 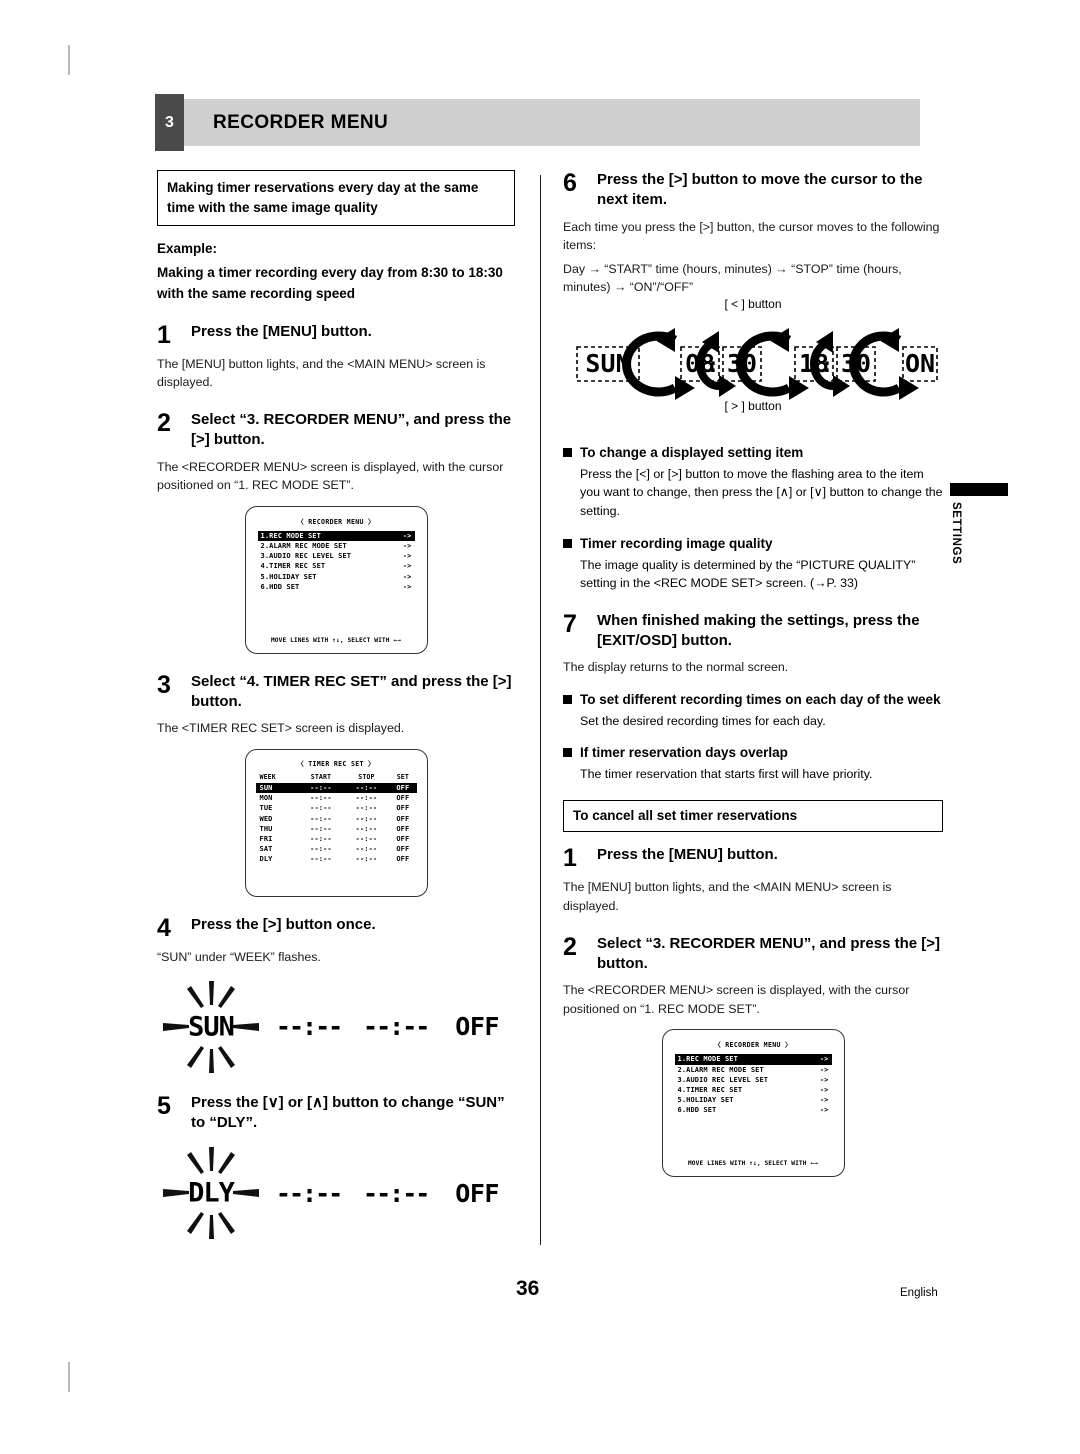 I want to click on table-row: THU --:-- --:-- OFF, so click(x=336, y=829).